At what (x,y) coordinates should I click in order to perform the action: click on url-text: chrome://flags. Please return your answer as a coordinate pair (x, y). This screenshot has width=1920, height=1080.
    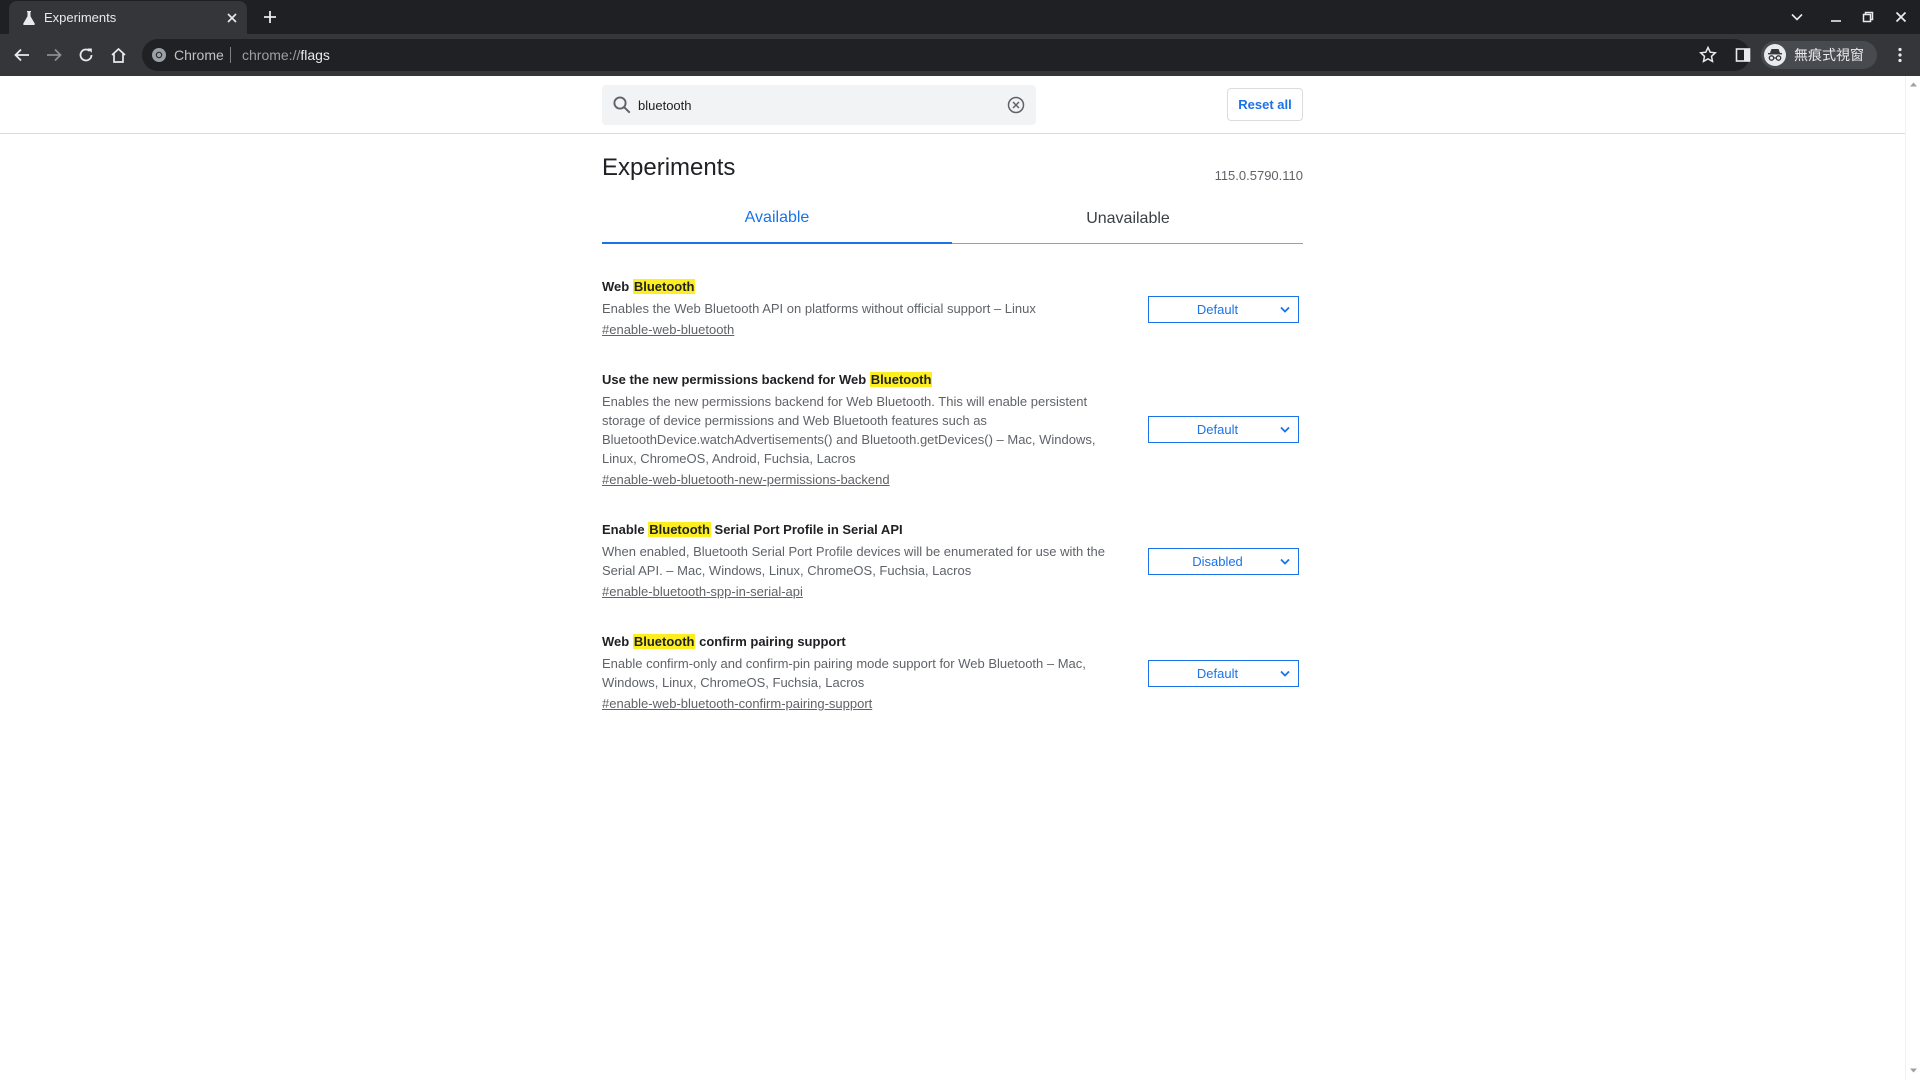
    Looking at the image, I should click on (286, 55).